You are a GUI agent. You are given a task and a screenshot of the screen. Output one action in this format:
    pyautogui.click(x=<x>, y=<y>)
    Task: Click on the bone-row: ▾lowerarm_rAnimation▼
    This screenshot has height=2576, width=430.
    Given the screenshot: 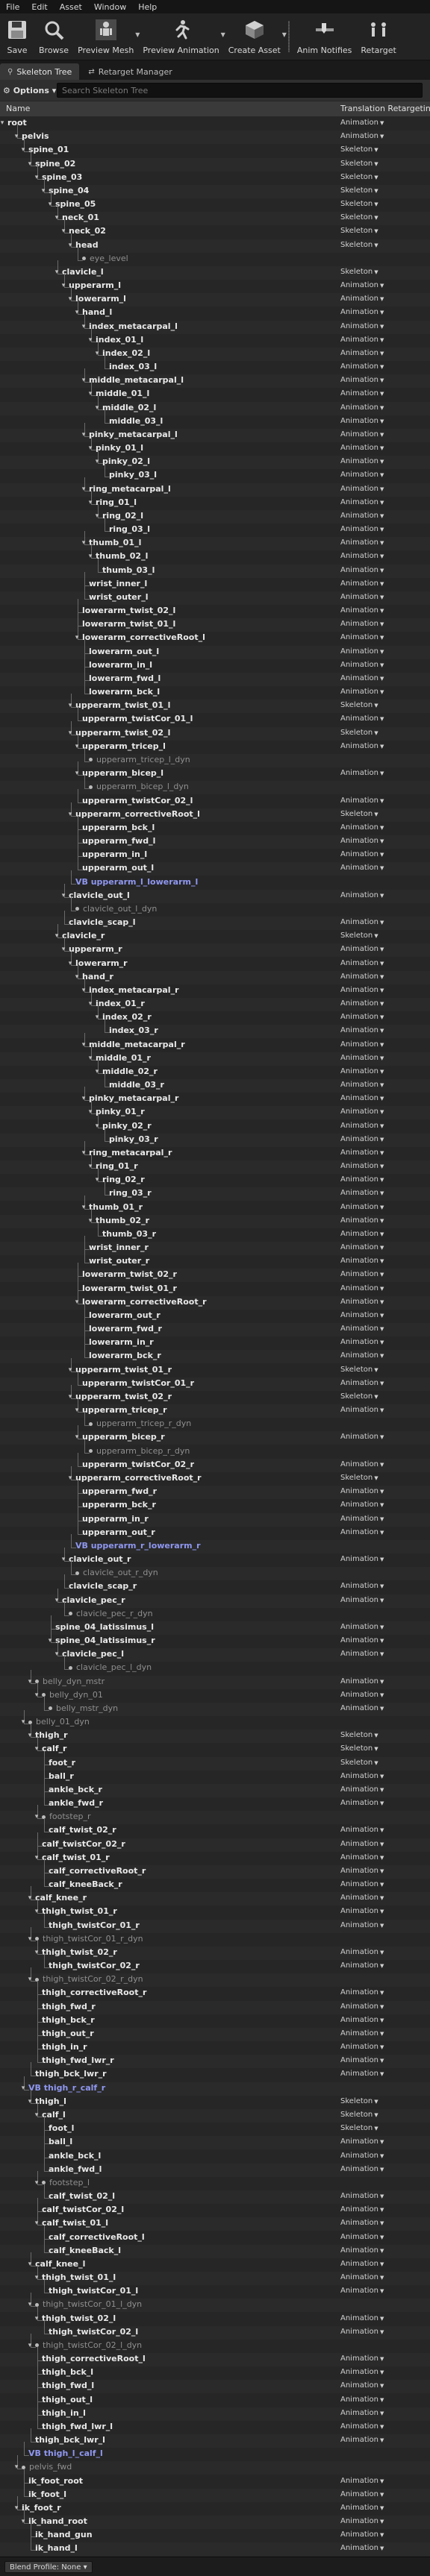 What is the action you would take?
    pyautogui.click(x=215, y=965)
    